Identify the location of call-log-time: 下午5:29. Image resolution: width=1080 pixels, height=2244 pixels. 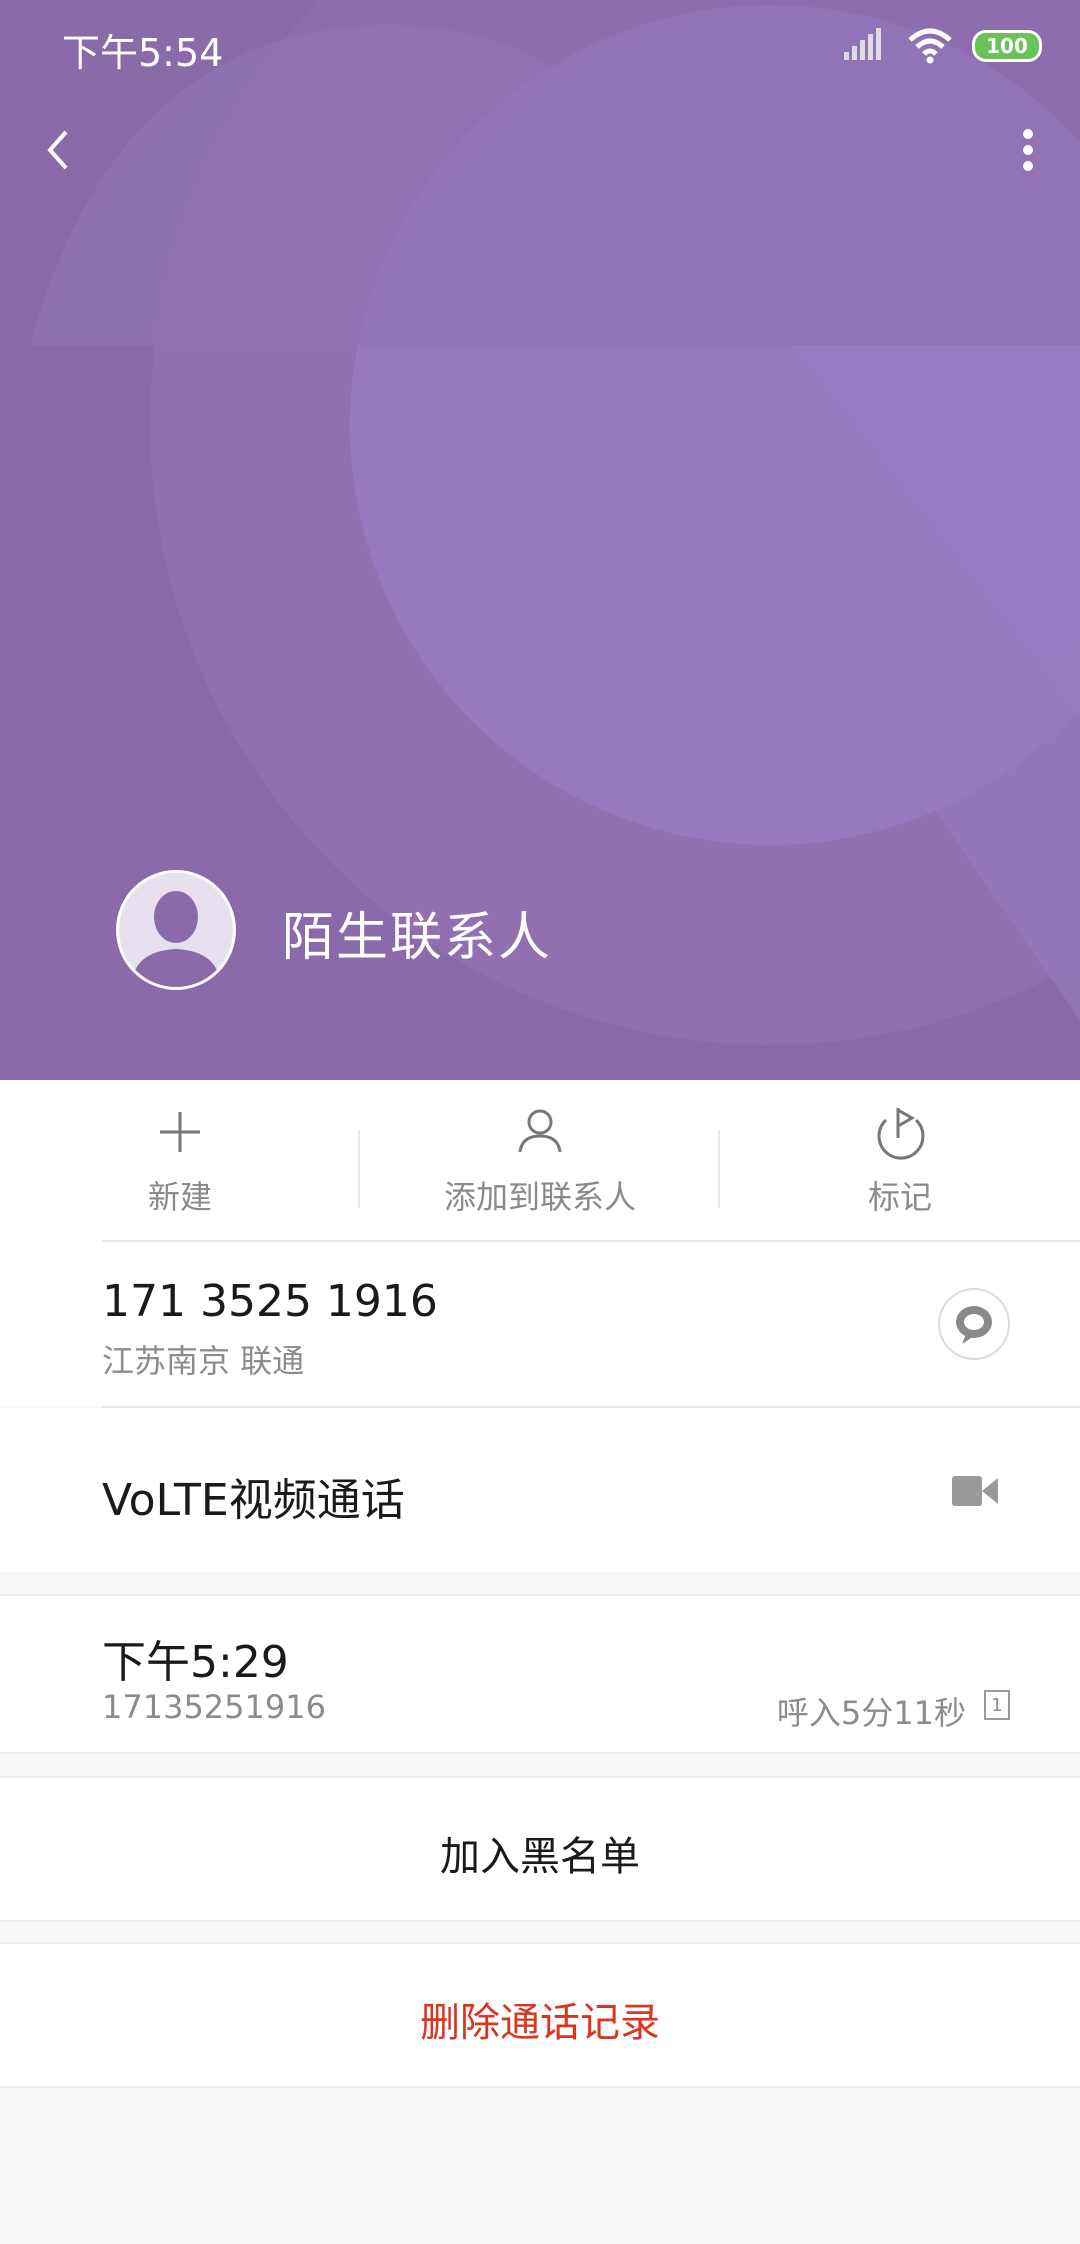
(195, 1662).